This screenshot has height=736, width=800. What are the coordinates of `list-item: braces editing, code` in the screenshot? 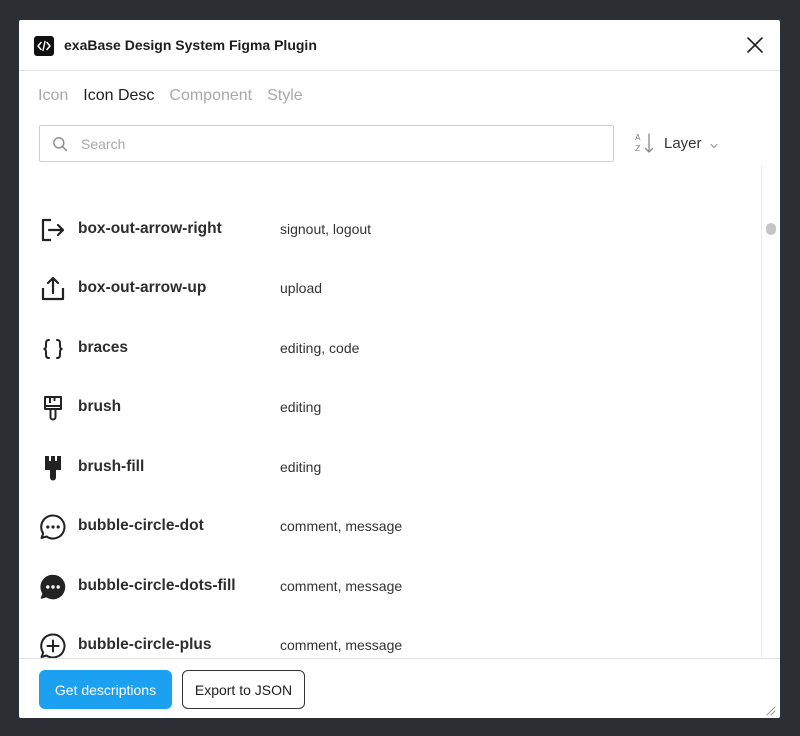 It's located at (390, 348).